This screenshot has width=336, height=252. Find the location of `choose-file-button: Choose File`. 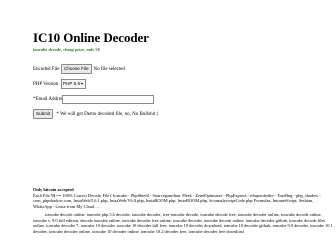

choose-file-button: Choose File is located at coordinates (76, 69).